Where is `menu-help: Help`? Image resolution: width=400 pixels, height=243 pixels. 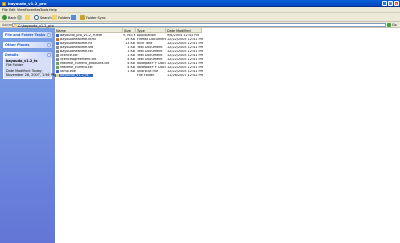 menu-help: Help is located at coordinates (53, 10).